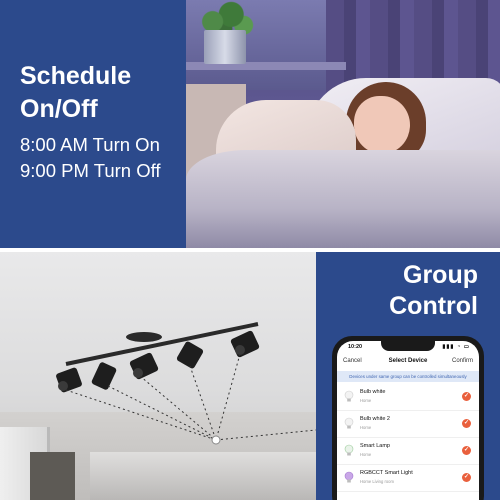 This screenshot has height=500, width=500. I want to click on device-row-smart-lamp: Smart Lamp Home ✓, so click(408, 451).